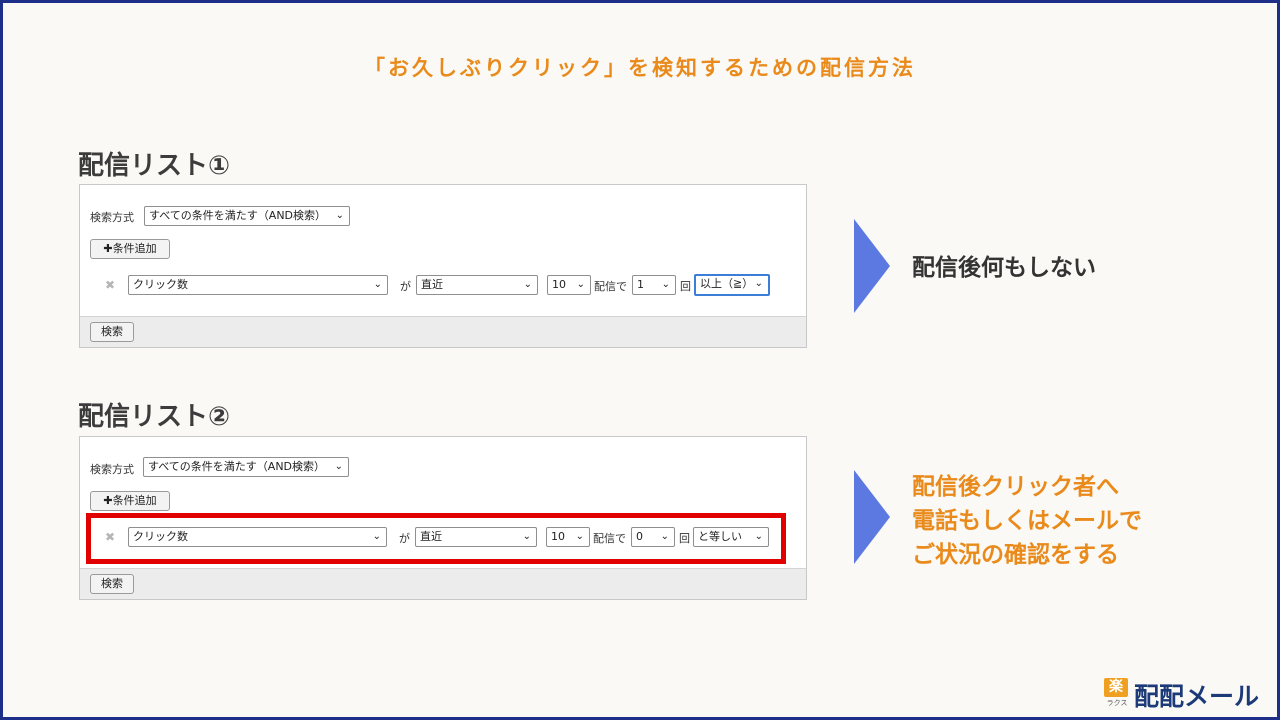 The width and height of the screenshot is (1280, 720). I want to click on list-2-note: 配信後クリック者へ 電話もしくはメールで ご状況の確認をする, so click(1027, 521).